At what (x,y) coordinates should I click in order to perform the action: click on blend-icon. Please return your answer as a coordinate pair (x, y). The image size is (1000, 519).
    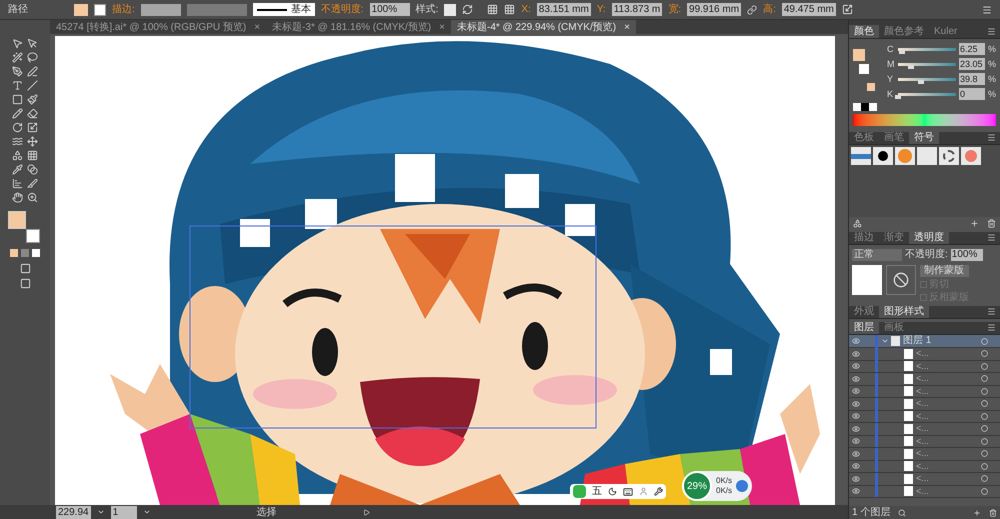
    Looking at the image, I should click on (32, 169).